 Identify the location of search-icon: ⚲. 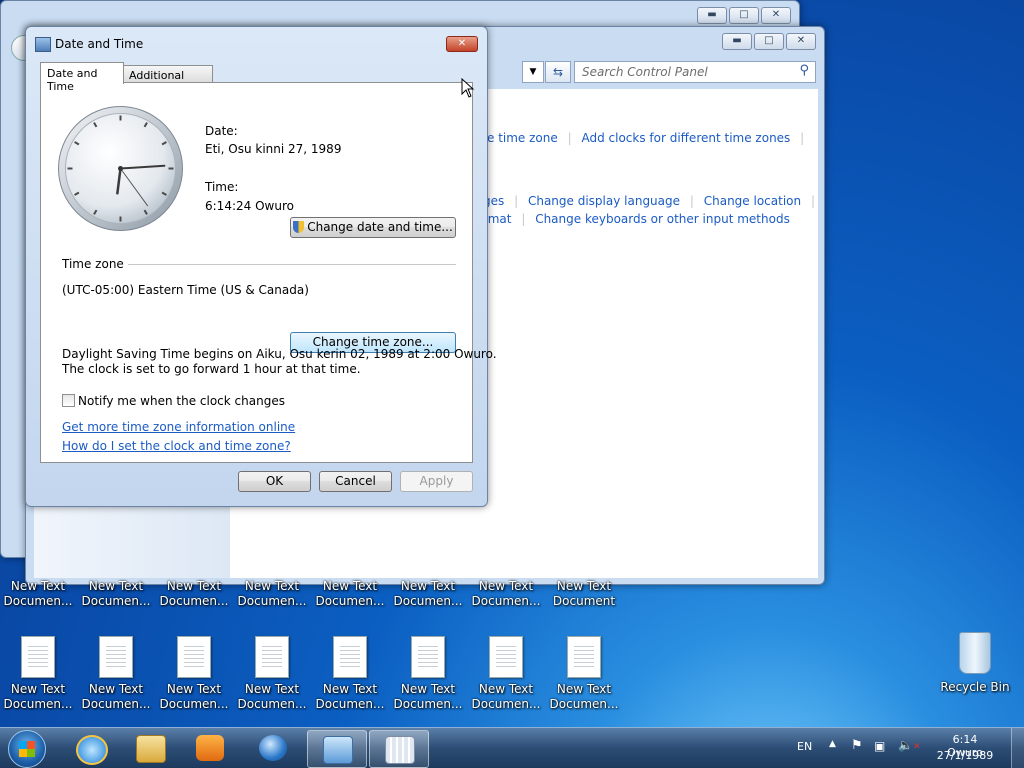
(804, 70).